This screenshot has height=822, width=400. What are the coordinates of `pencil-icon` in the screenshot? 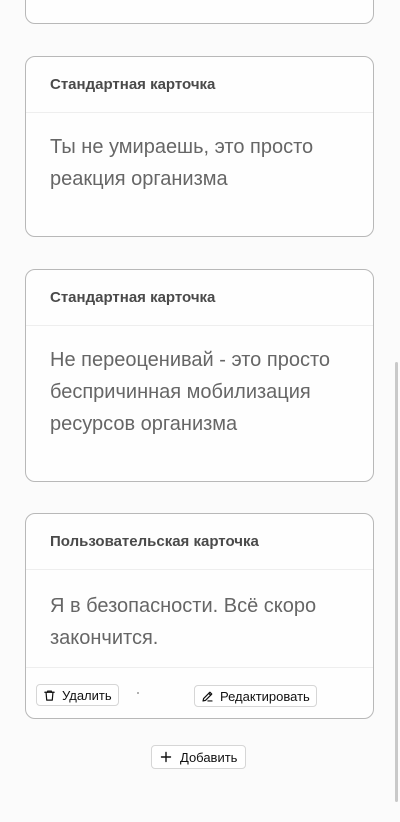 It's located at (207, 696).